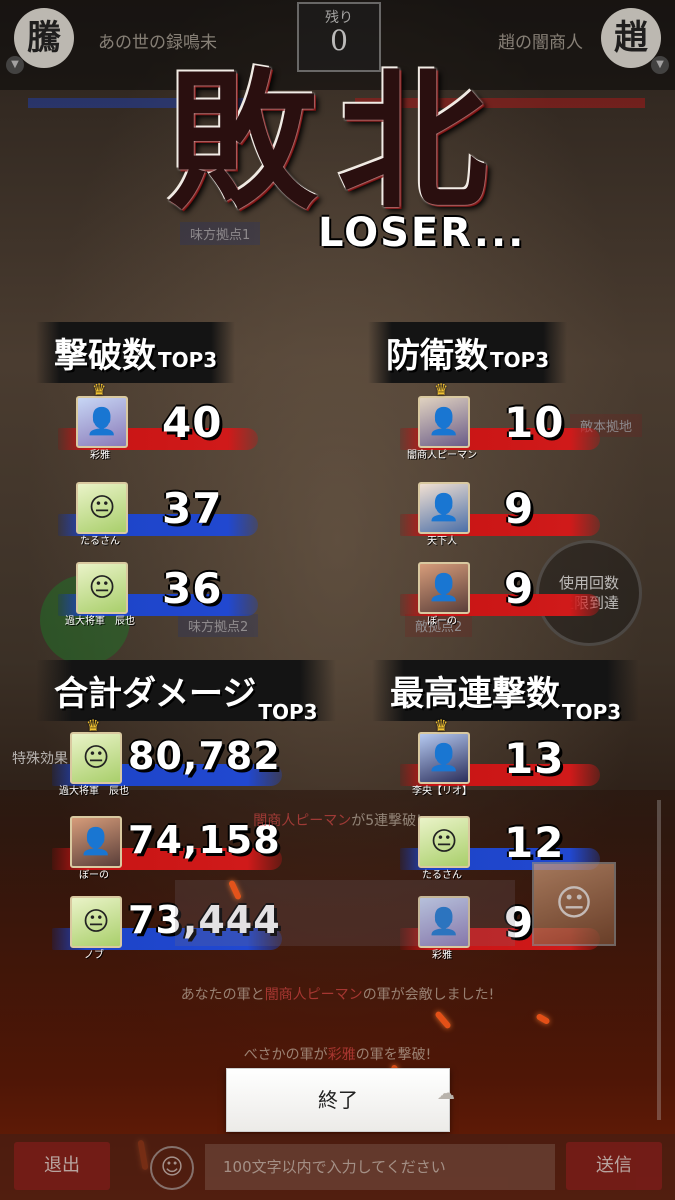 The height and width of the screenshot is (1200, 675). Describe the element at coordinates (204, 756) in the screenshot. I see `stat-value: 80,782` at that location.